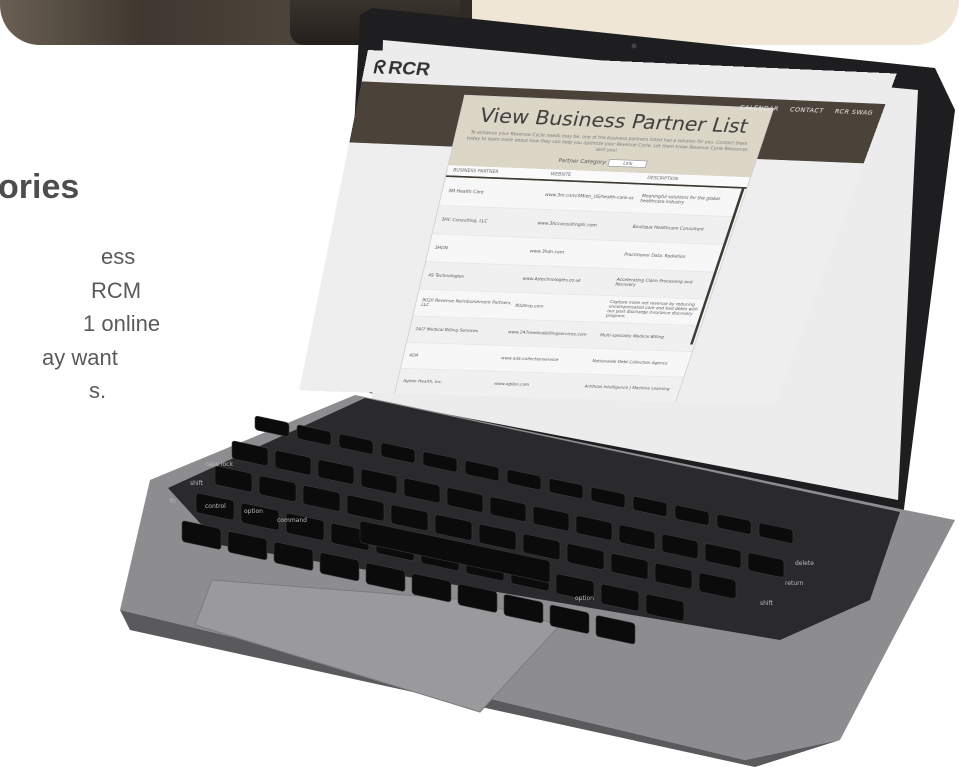 This screenshot has width=959, height=767. I want to click on key-label-command: command, so click(292, 520).